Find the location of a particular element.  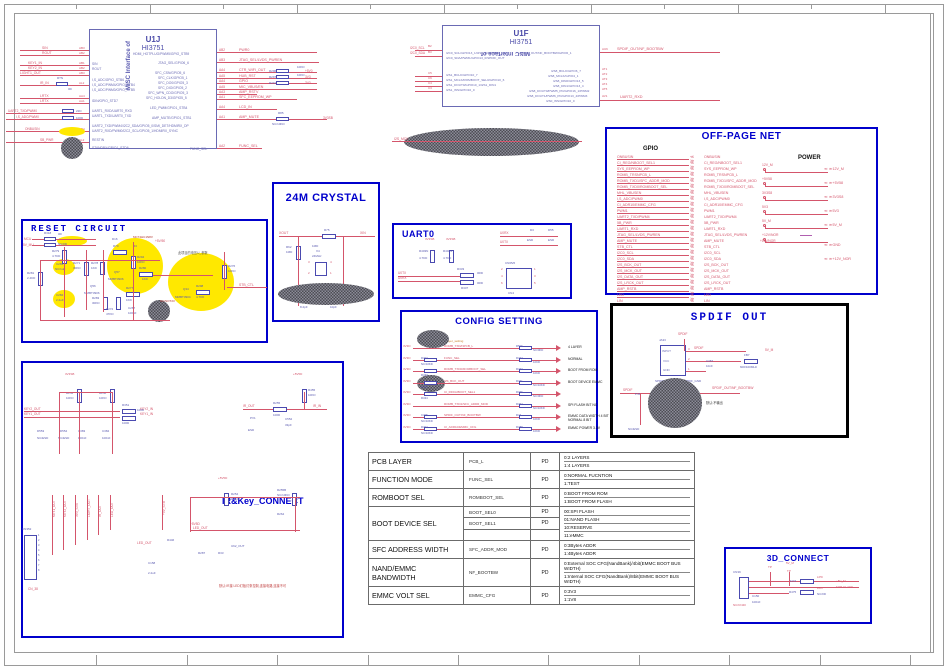

spec-row-signal: ROMBOOT_SEL is located at coordinates (497, 497).